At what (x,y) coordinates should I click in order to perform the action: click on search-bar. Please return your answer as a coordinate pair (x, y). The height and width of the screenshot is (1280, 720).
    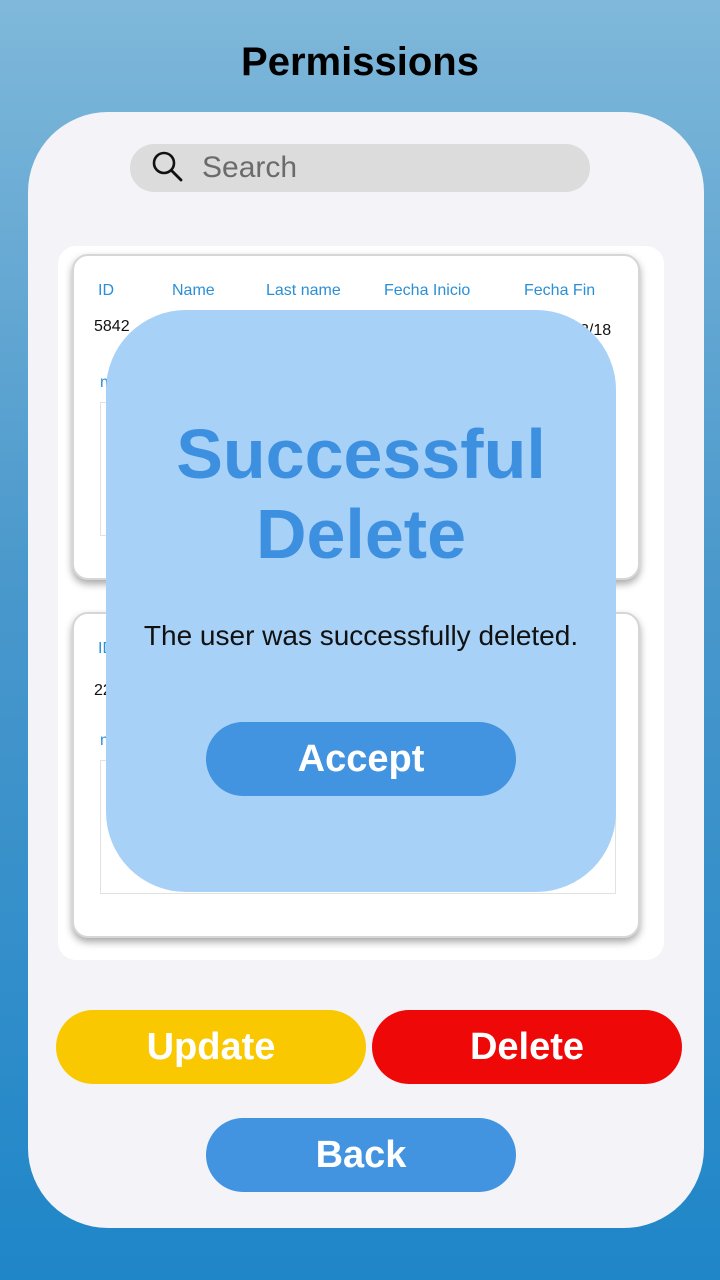
    Looking at the image, I should click on (360, 168).